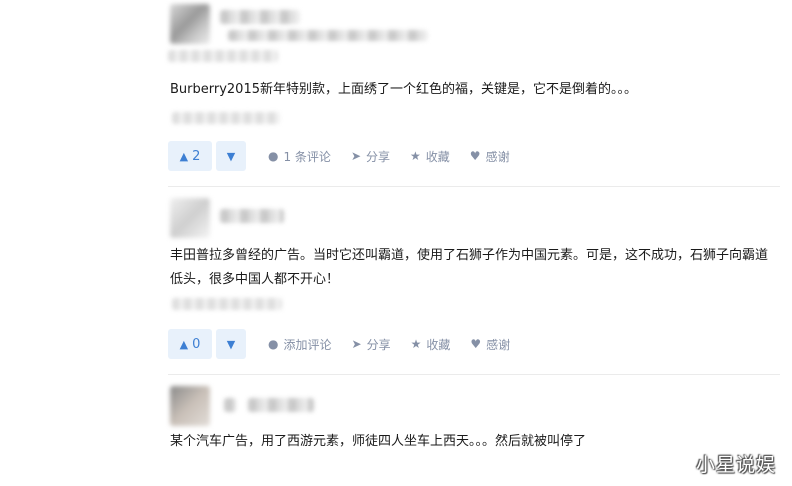  What do you see at coordinates (339, 344) in the screenshot?
I see `answer-toolbar: ▲ 0 ▼ ● 添加评论 ➤ 分享 ★ 收藏 ♥ 感谢` at bounding box center [339, 344].